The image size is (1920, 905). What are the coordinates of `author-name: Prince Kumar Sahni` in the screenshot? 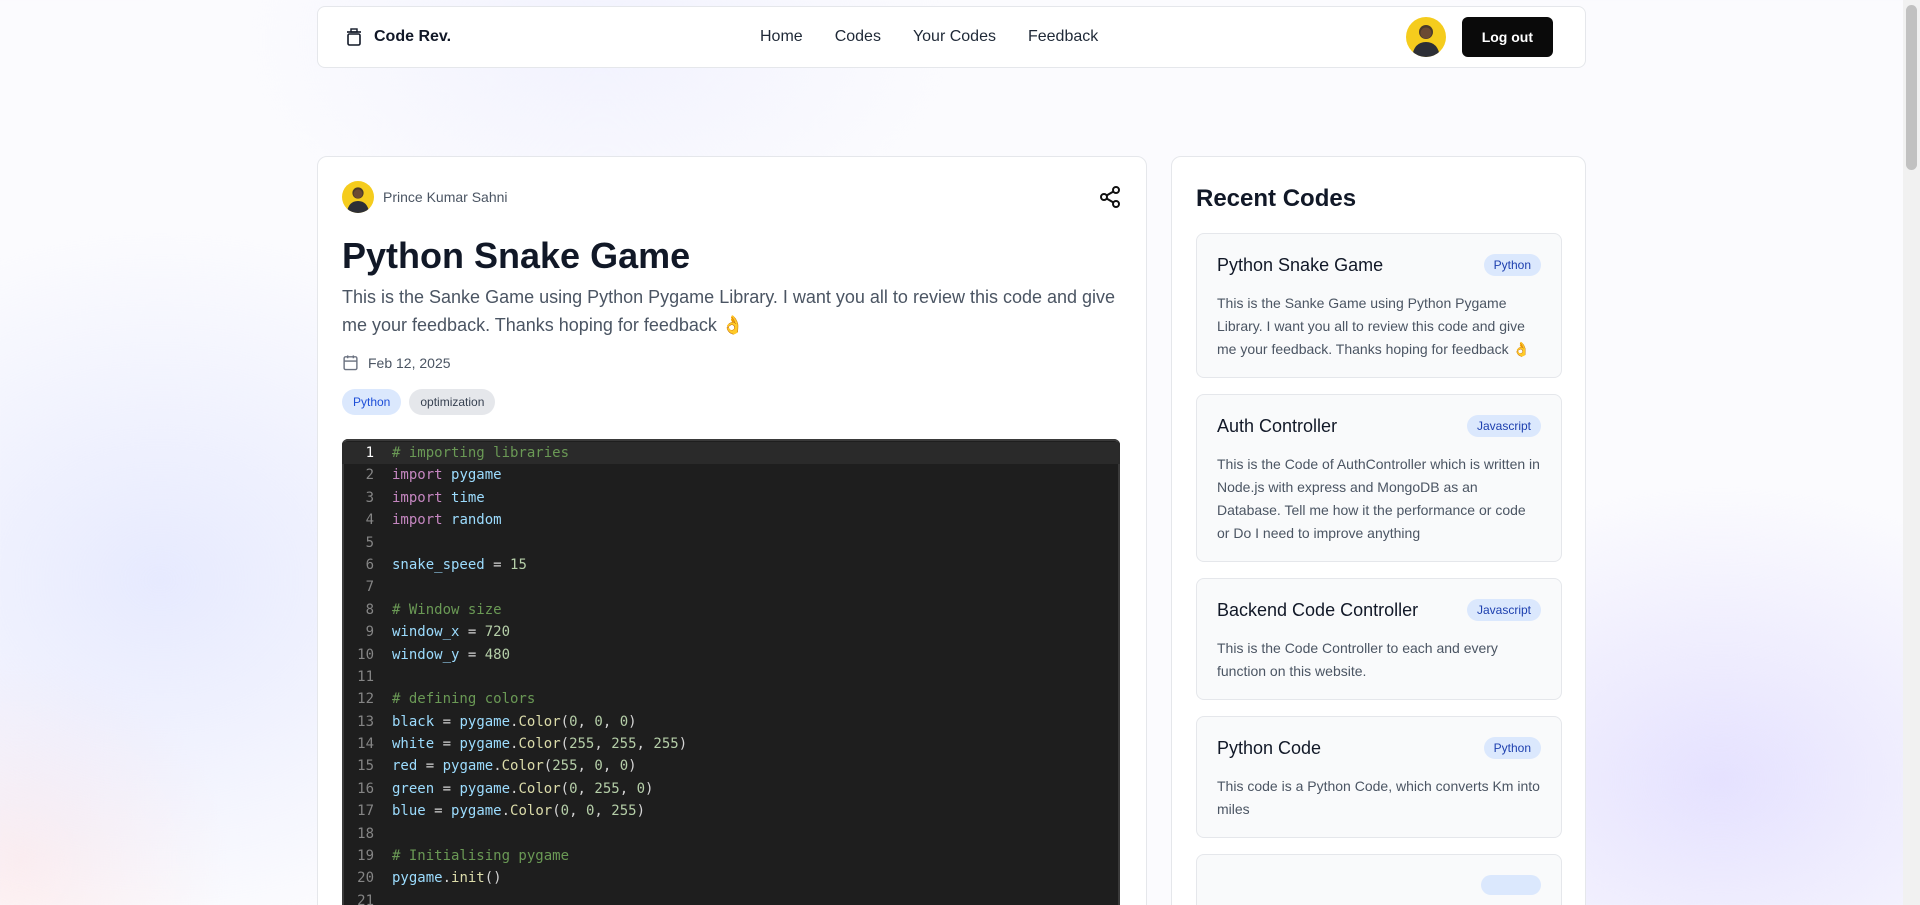 It's located at (445, 197).